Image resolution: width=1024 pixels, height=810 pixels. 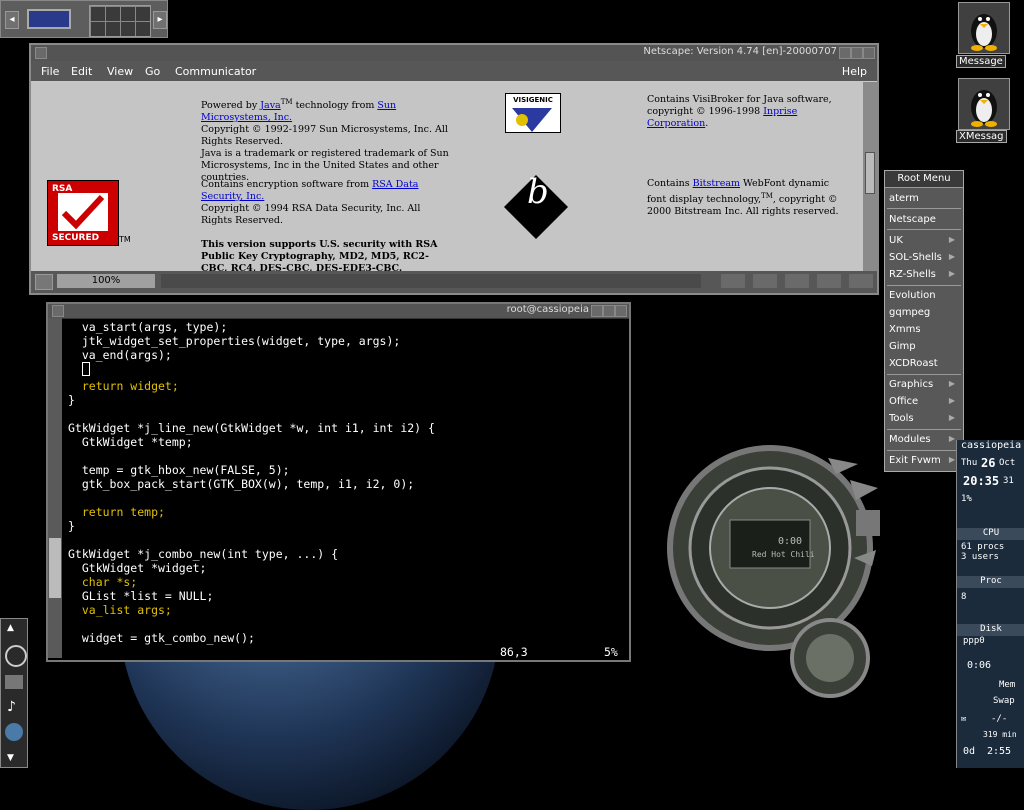 What do you see at coordinates (716, 183) in the screenshot?
I see `bitstream-link: Bitstream` at bounding box center [716, 183].